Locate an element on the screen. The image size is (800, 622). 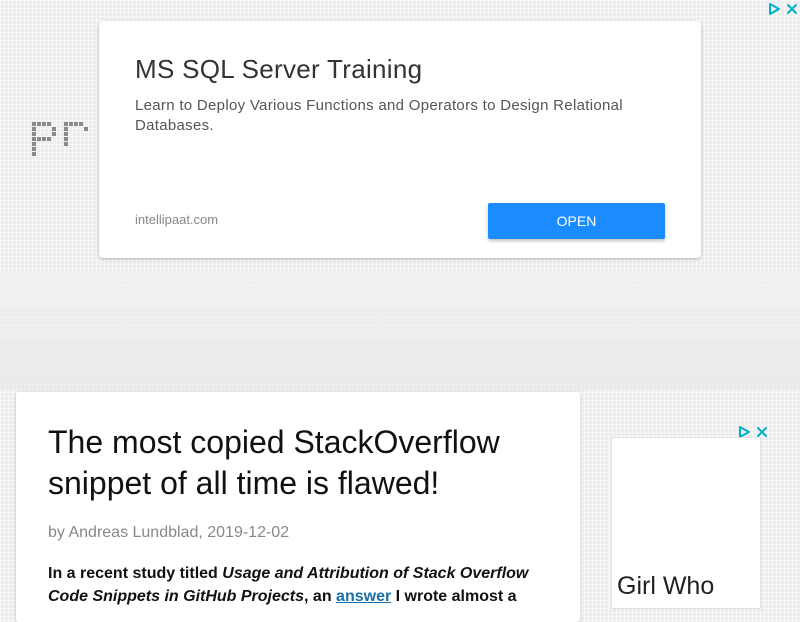
intro-lead: In a recent study titled is located at coordinates (135, 573).